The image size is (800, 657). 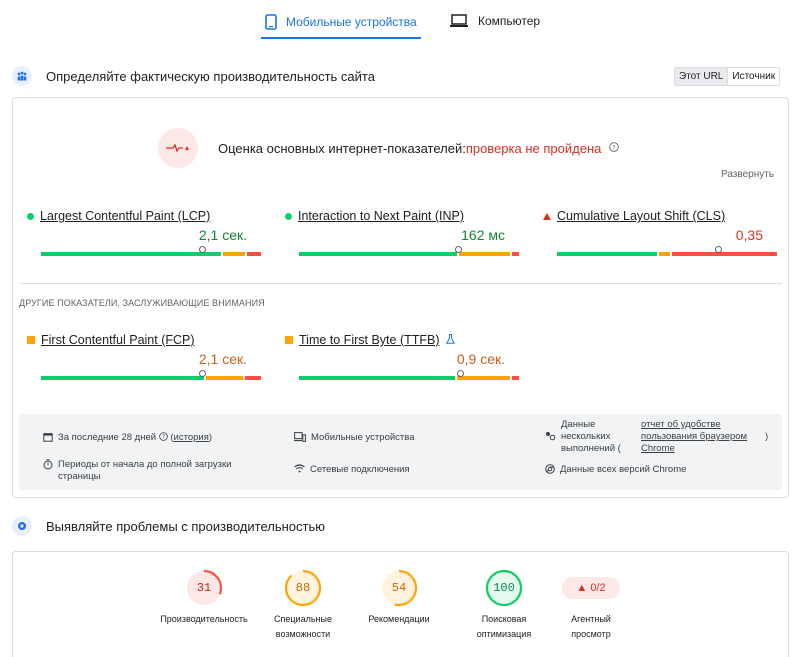 What do you see at coordinates (747, 174) in the screenshot?
I see `expand-link: Развернуть` at bounding box center [747, 174].